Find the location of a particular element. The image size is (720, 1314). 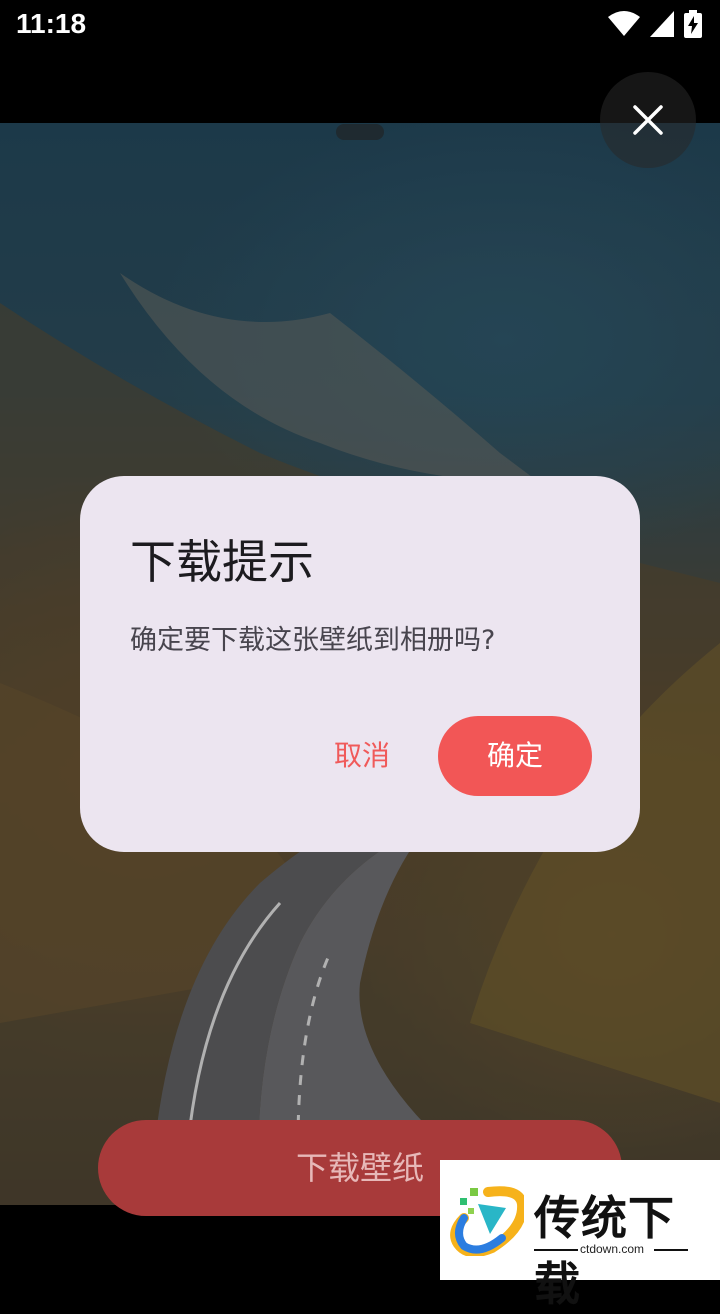

dialog-message: 确定要下载这张壁纸到相册吗? is located at coordinates (313, 640).